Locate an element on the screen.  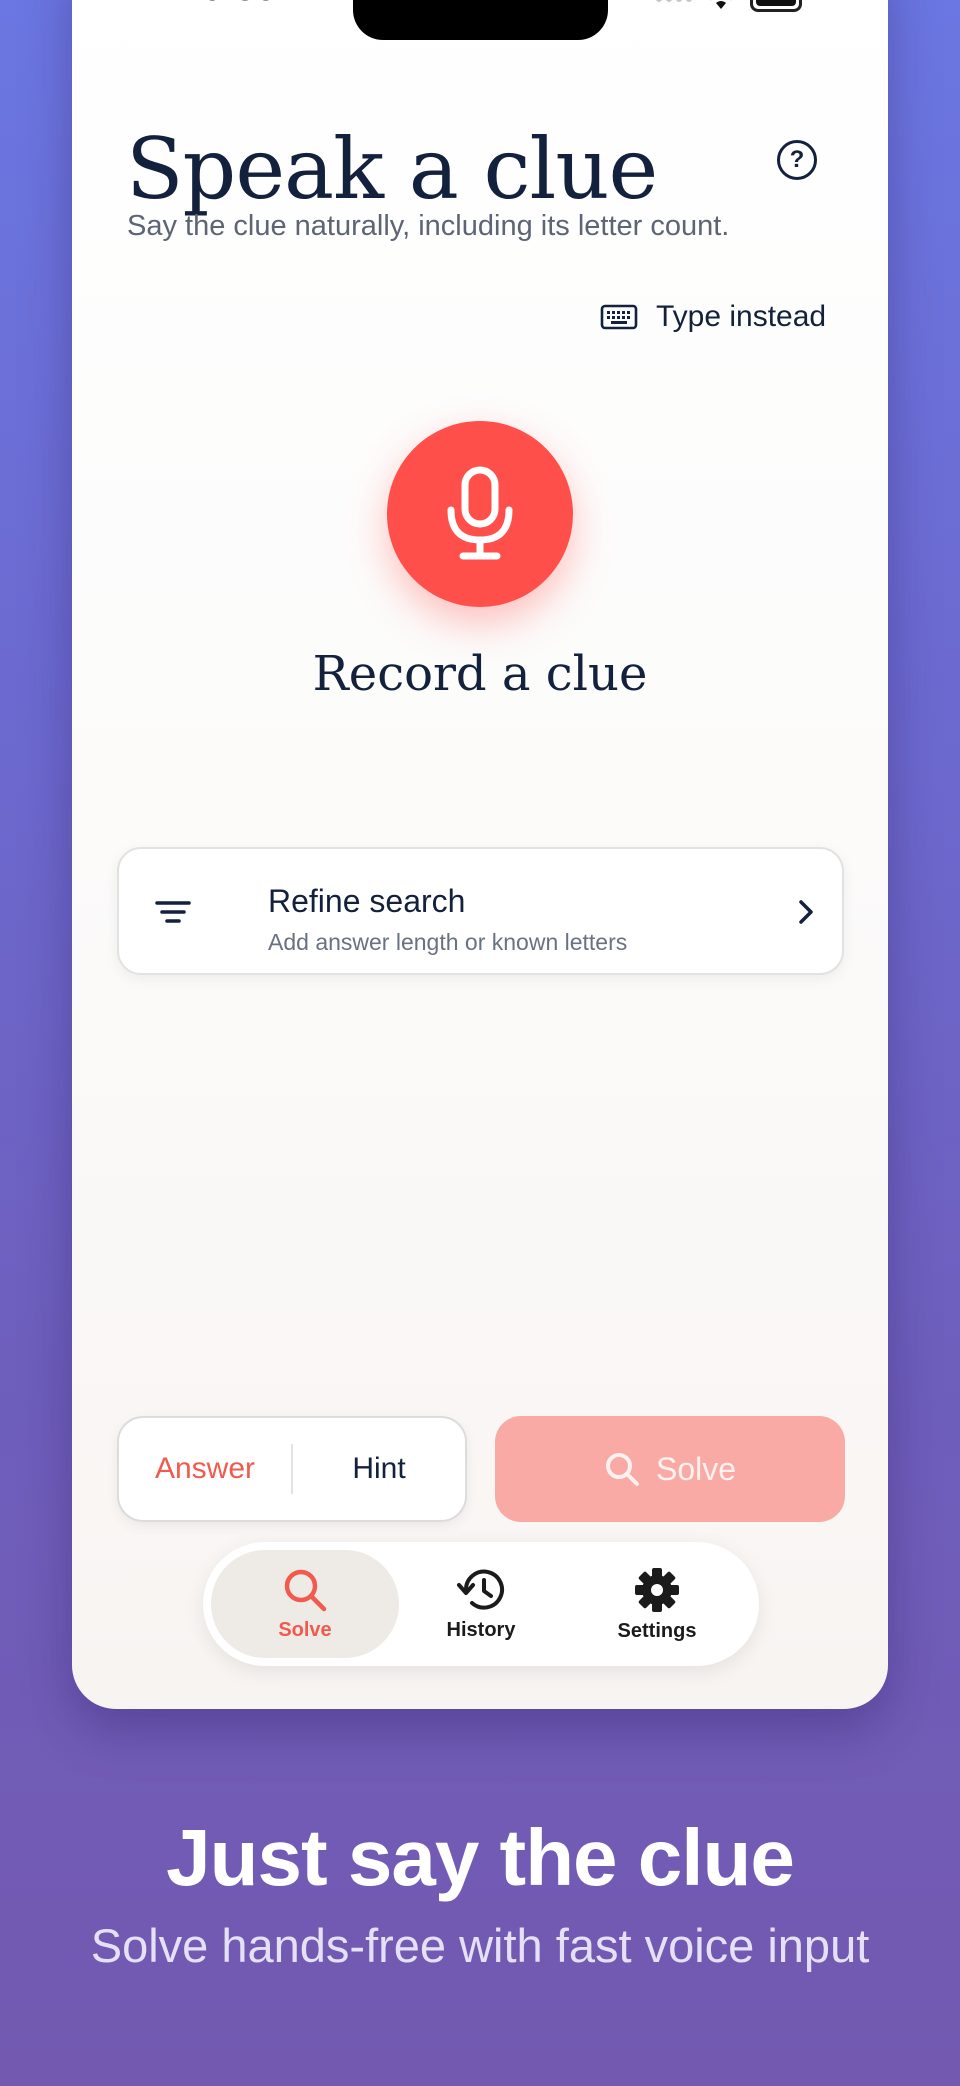
promo-subtitle: Solve hands-free with fast voice input is located at coordinates (480, 1945).